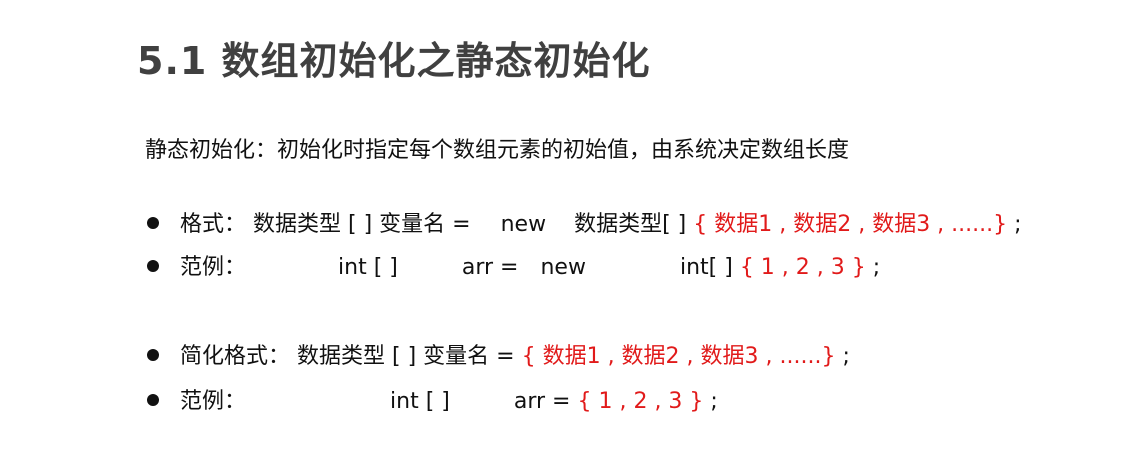 This screenshot has width=1143, height=457. Describe the element at coordinates (876, 267) in the screenshot. I see `example-end: ;` at that location.